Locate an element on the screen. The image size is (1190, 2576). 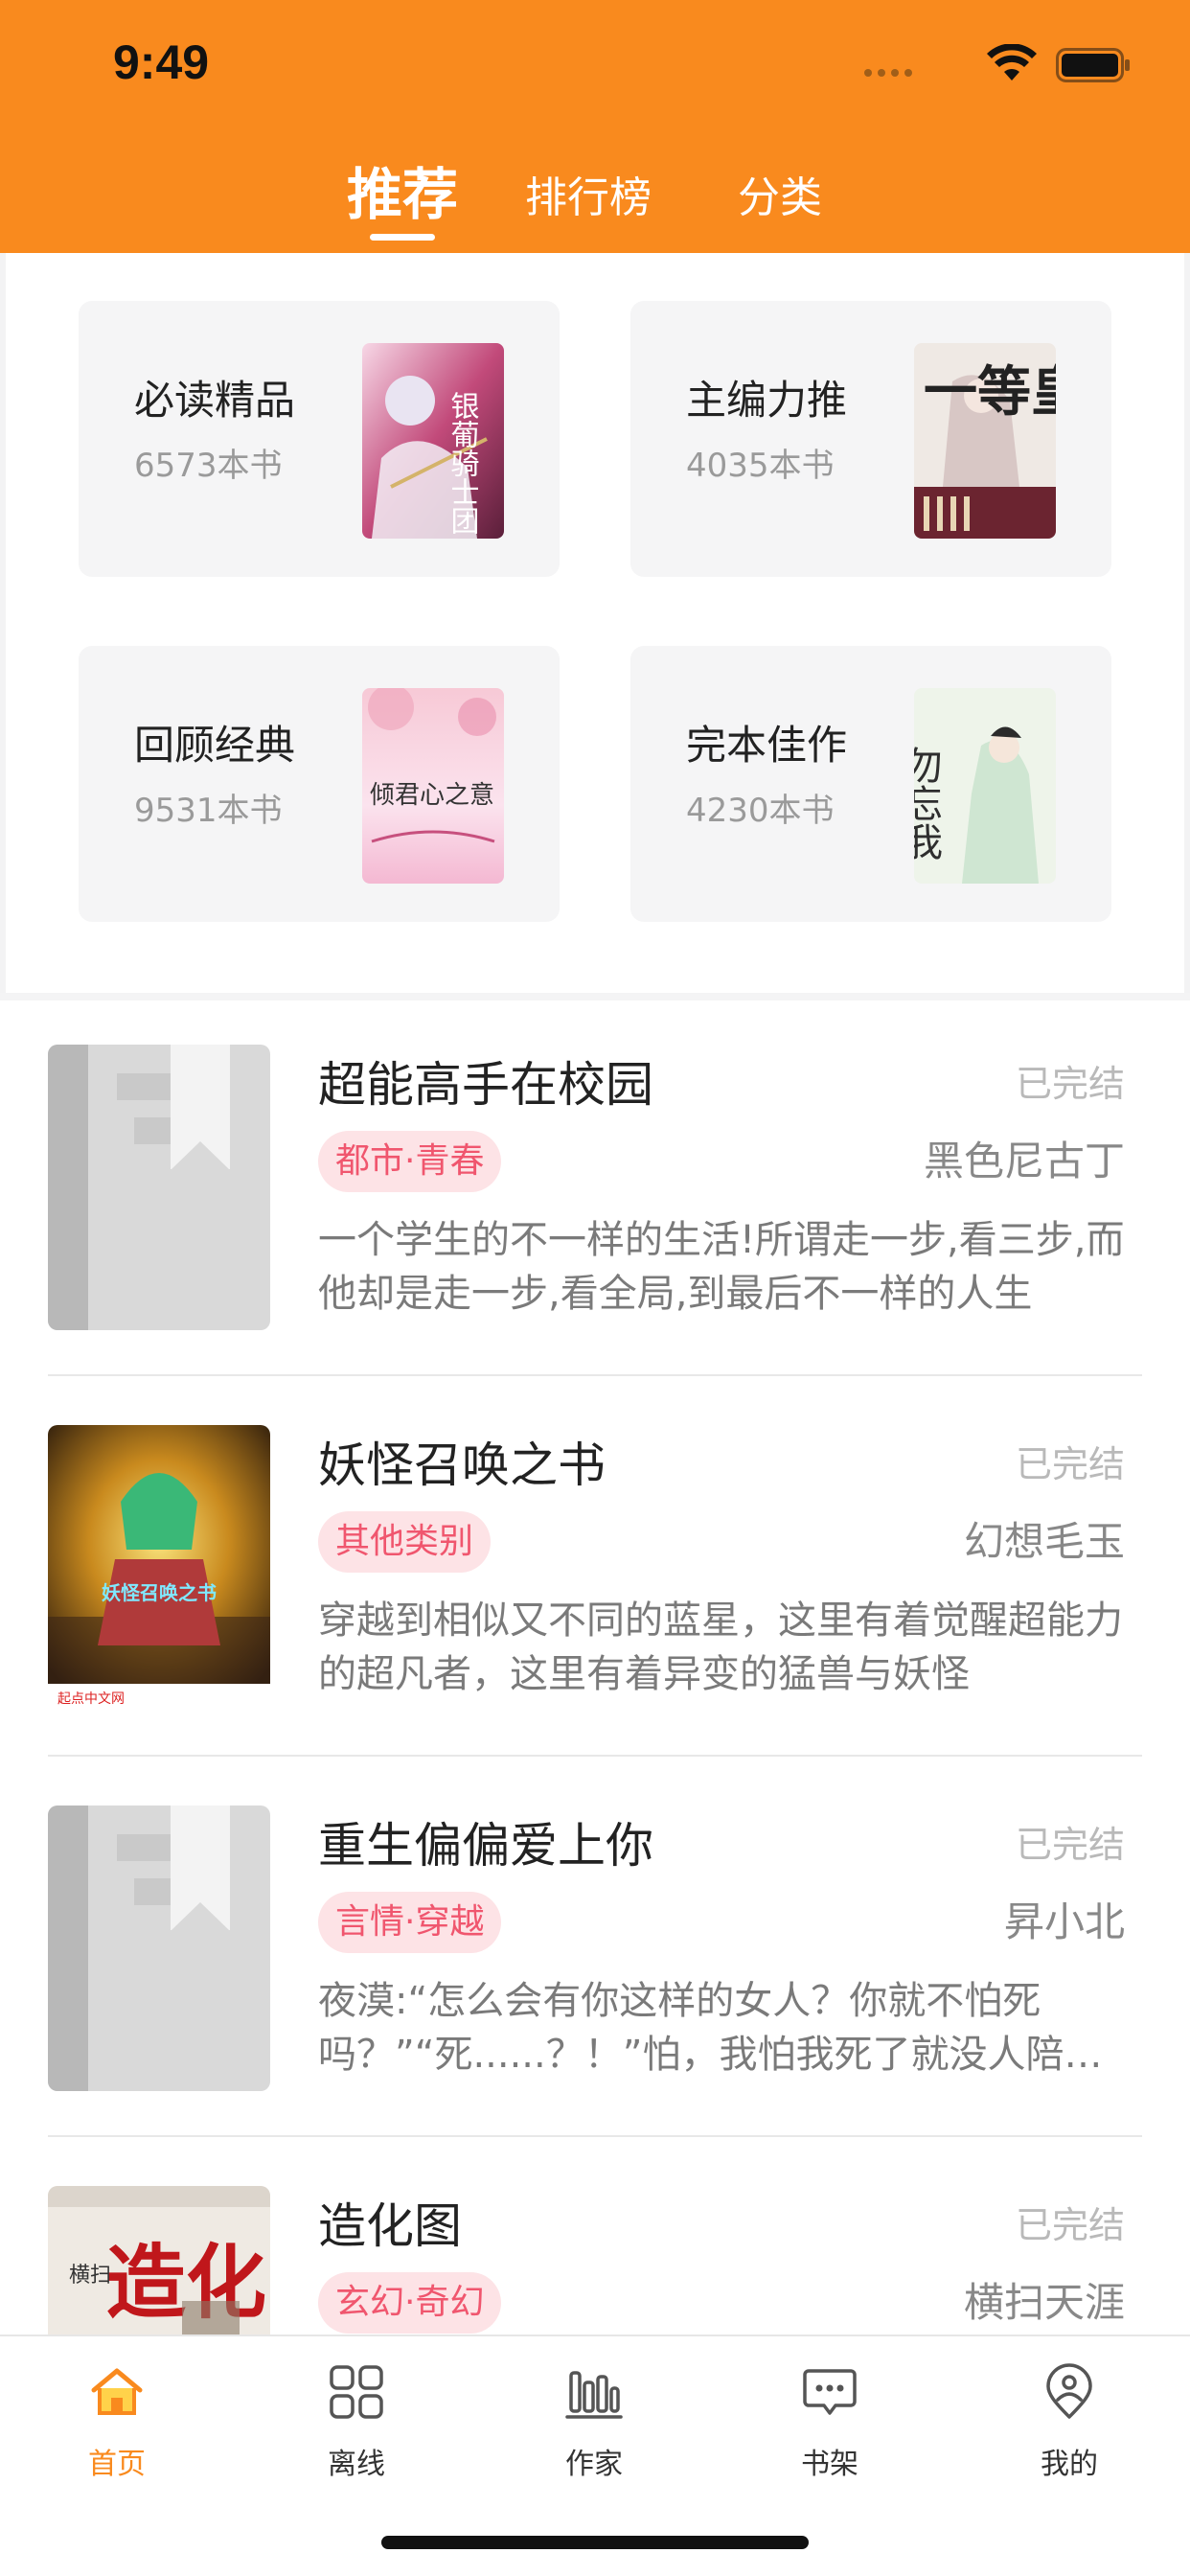
book-genre-tag: 都市·青春 is located at coordinates (410, 1161).